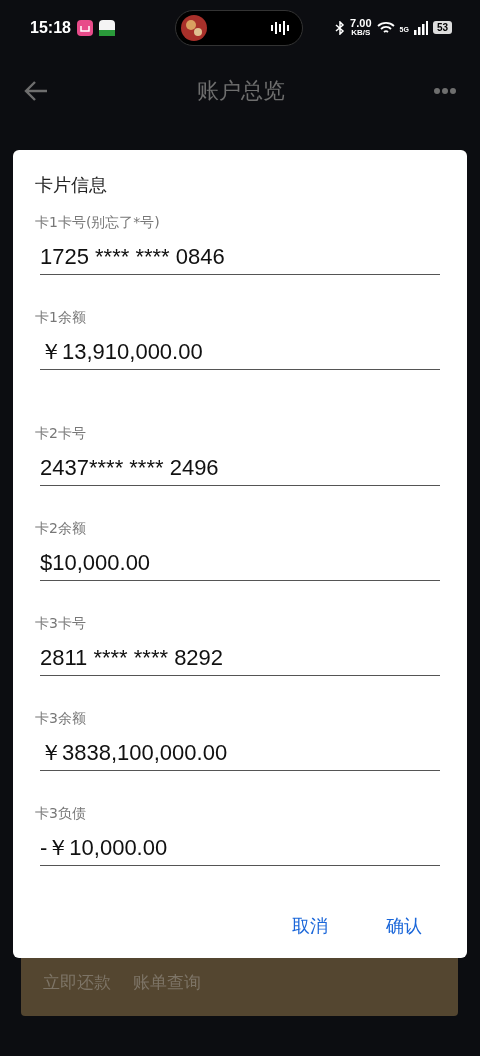 This screenshot has height=1056, width=480. What do you see at coordinates (310, 926) in the screenshot?
I see `dialog-button: 取消` at bounding box center [310, 926].